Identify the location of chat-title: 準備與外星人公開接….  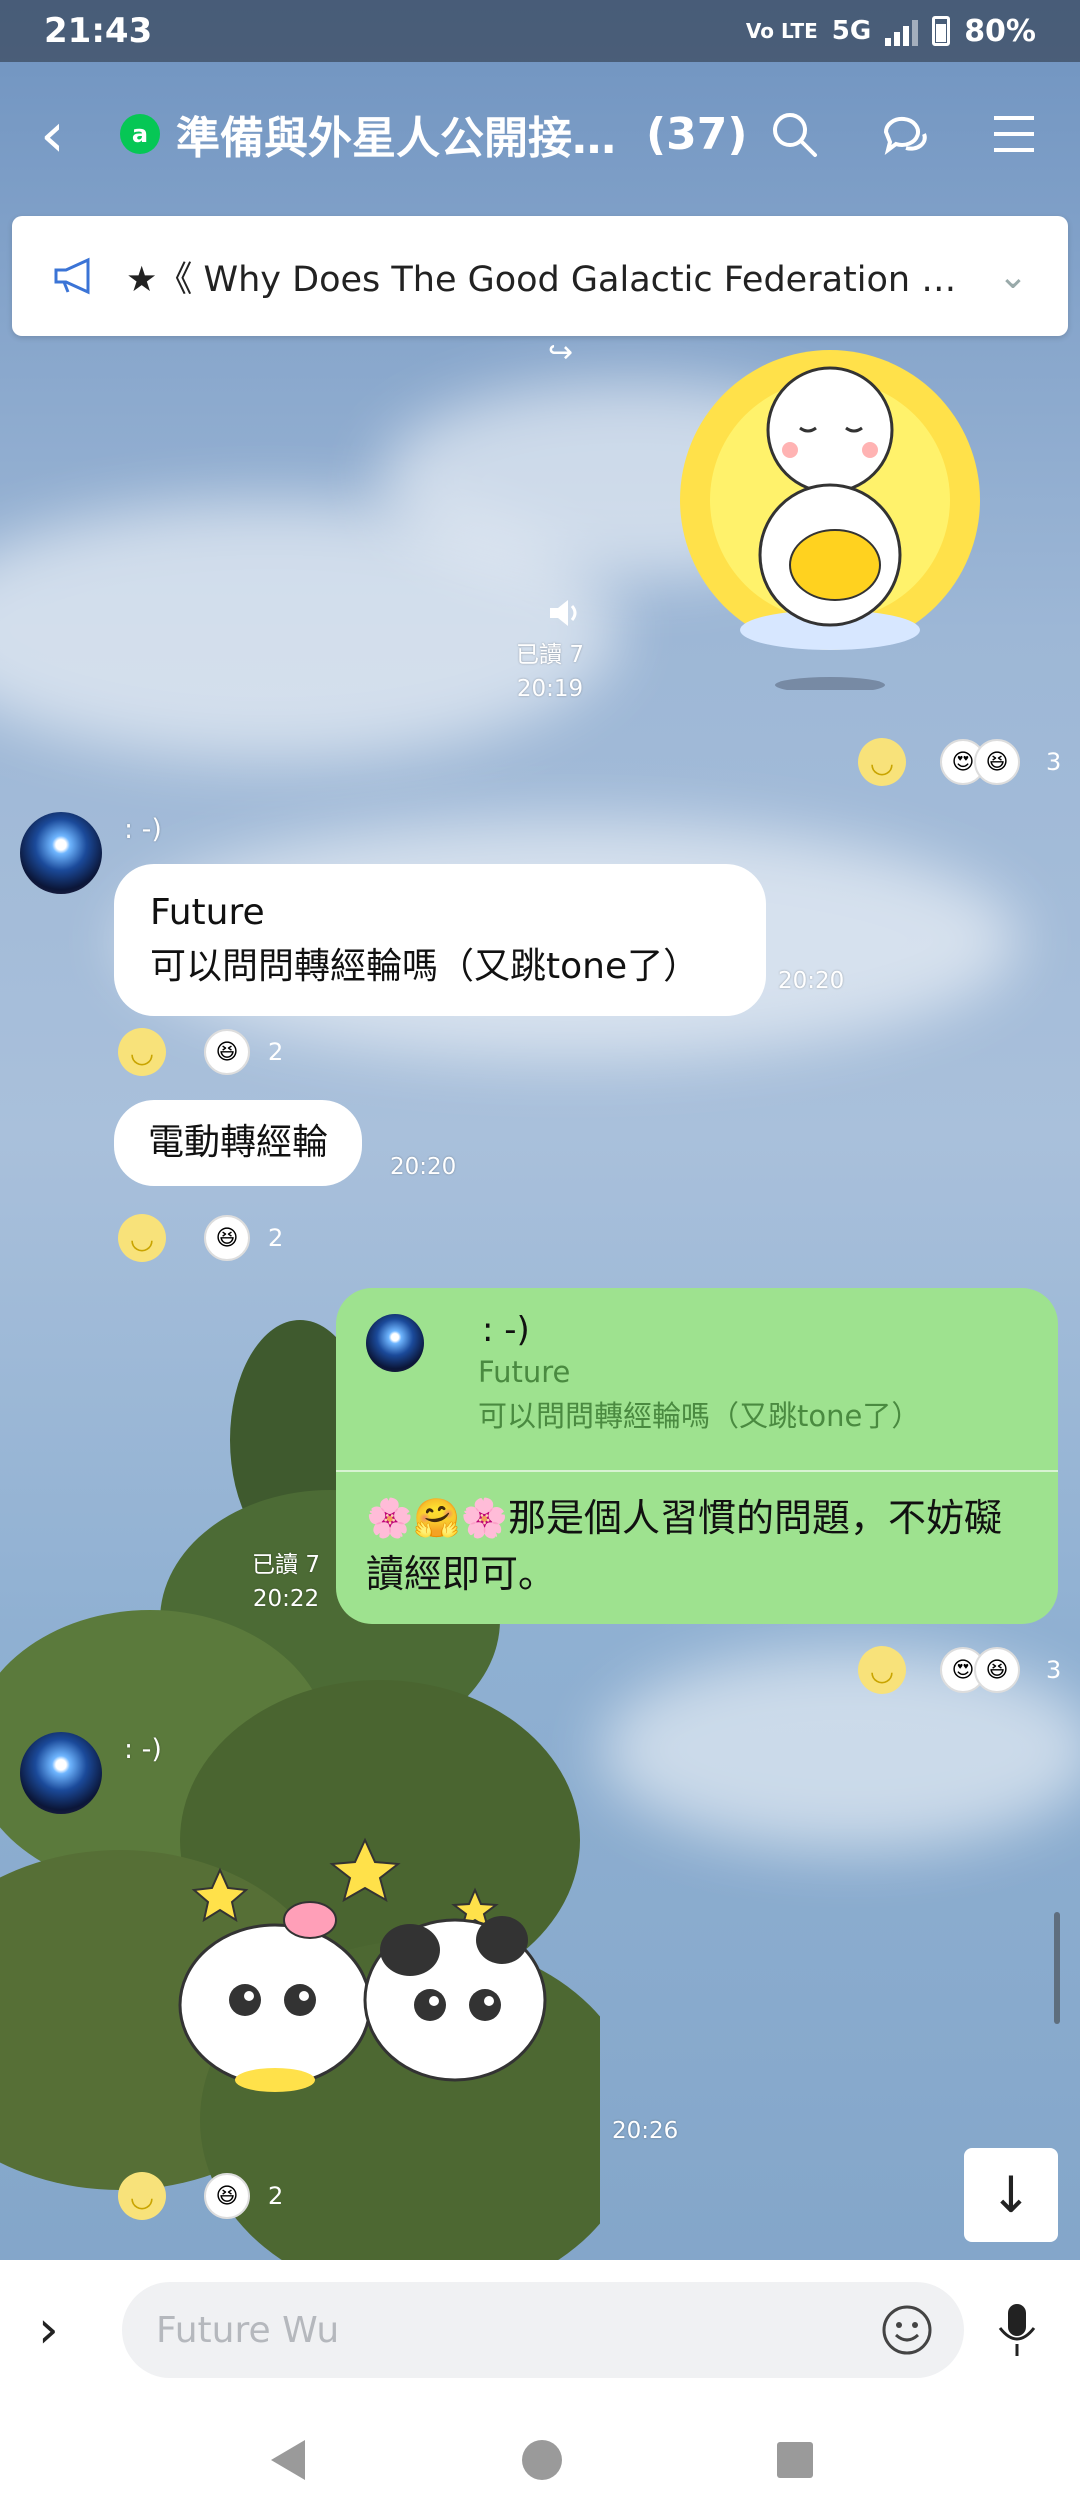
(396, 134).